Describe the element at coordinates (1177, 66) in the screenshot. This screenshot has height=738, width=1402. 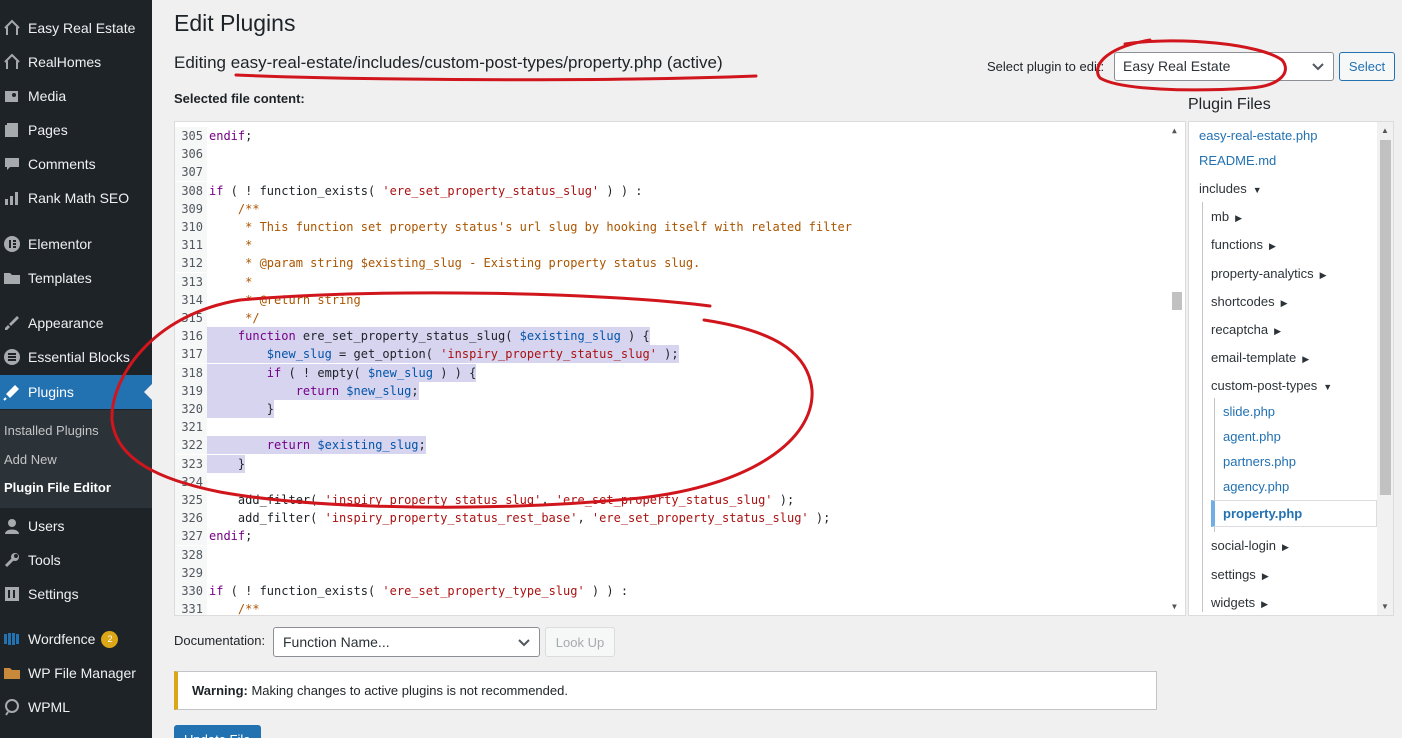
I see `plugin-select-value: Easy Real Estate` at that location.